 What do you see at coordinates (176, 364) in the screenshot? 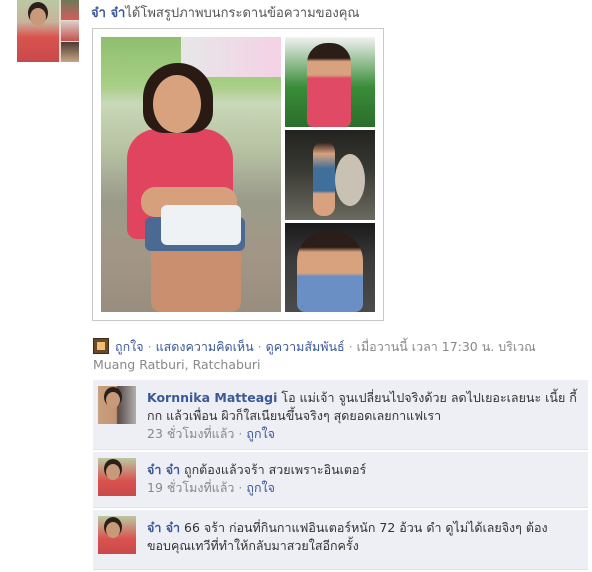
I see `post-location: Muang Ratburi, Ratchaburi` at bounding box center [176, 364].